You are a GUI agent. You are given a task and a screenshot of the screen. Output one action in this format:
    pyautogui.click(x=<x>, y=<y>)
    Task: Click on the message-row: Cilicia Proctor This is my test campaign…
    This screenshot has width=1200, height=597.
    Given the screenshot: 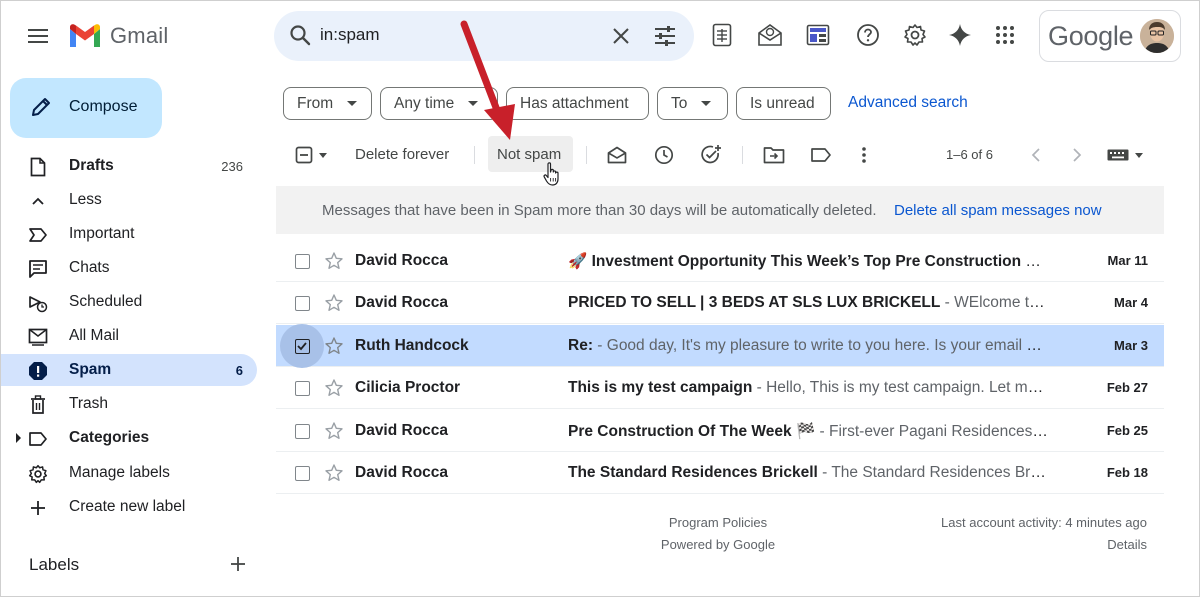 What is the action you would take?
    pyautogui.click(x=720, y=388)
    